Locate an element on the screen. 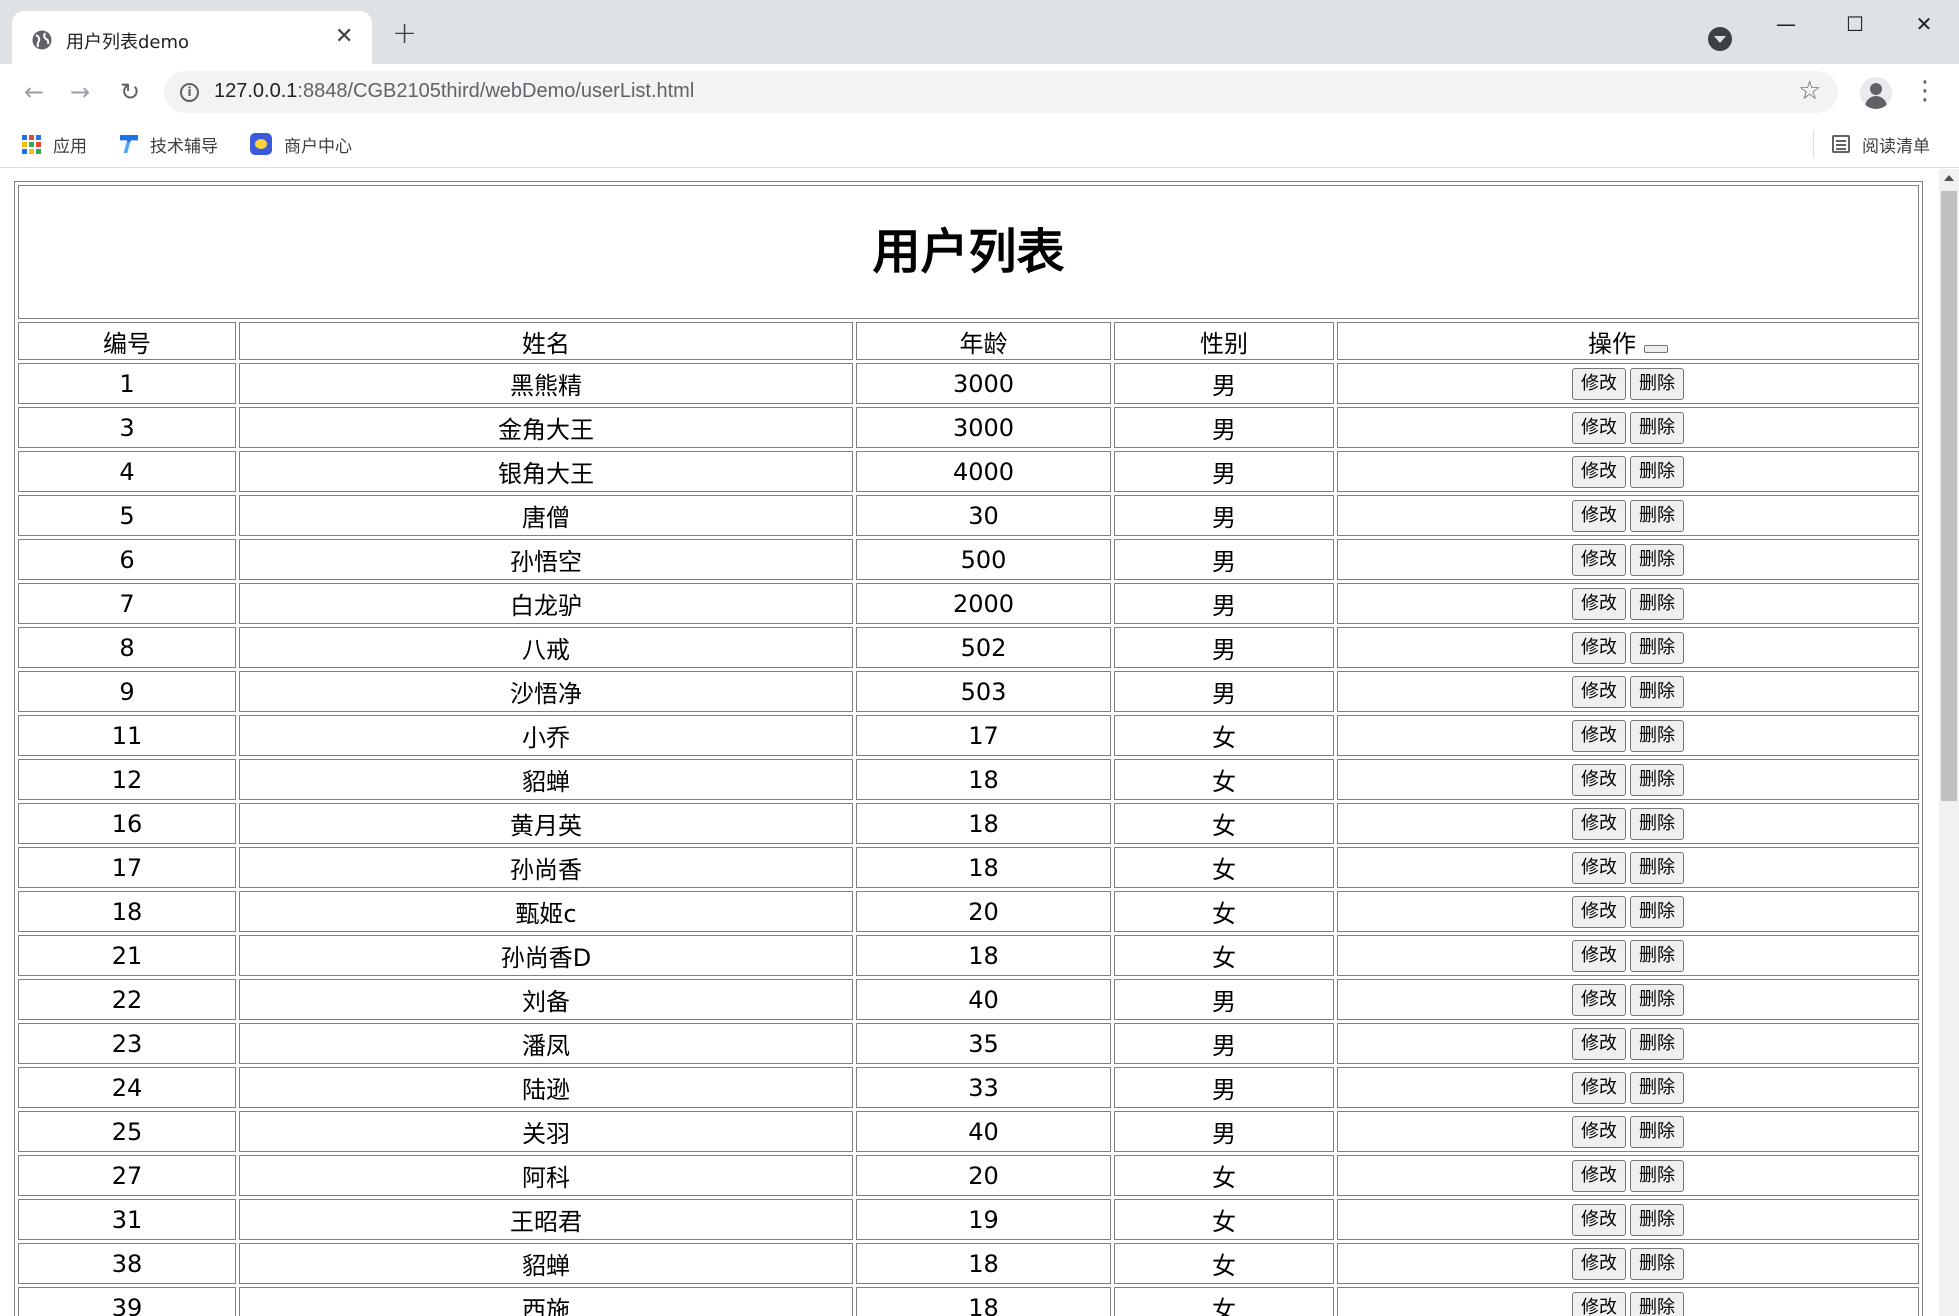  cell-name: 白龙驴 is located at coordinates (546, 603).